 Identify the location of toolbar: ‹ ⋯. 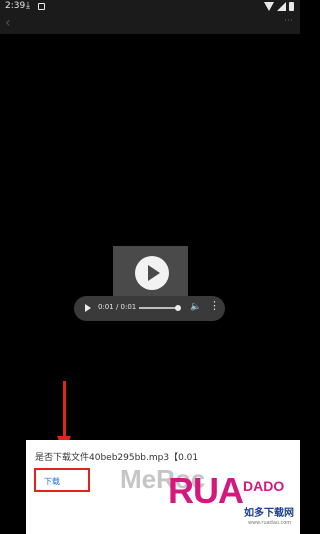
(150, 24).